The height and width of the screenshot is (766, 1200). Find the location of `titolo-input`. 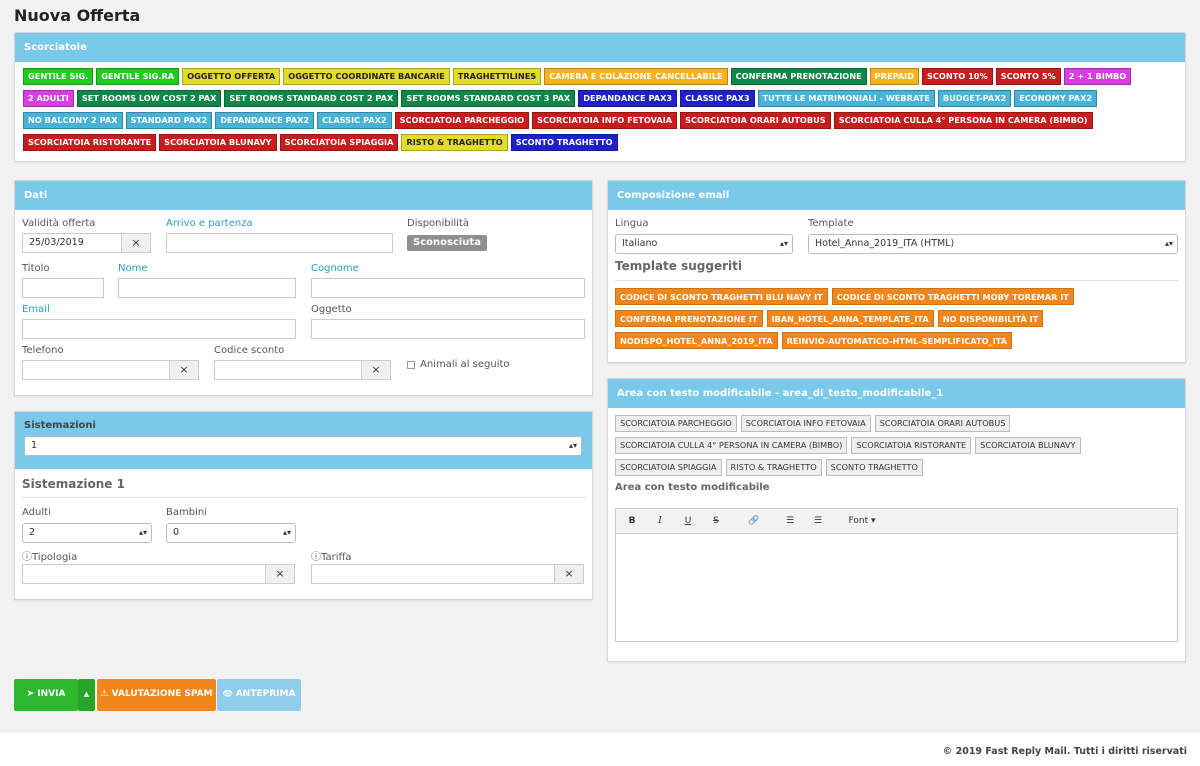

titolo-input is located at coordinates (63, 288).